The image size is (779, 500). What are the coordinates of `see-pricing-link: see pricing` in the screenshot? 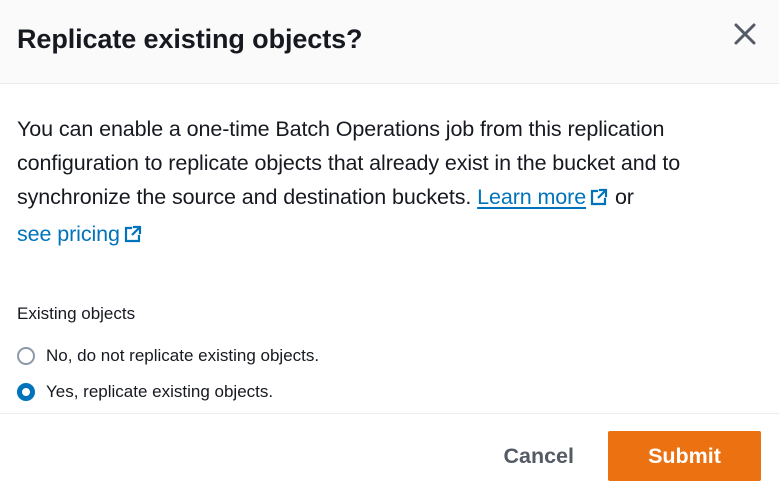 It's located at (80, 234).